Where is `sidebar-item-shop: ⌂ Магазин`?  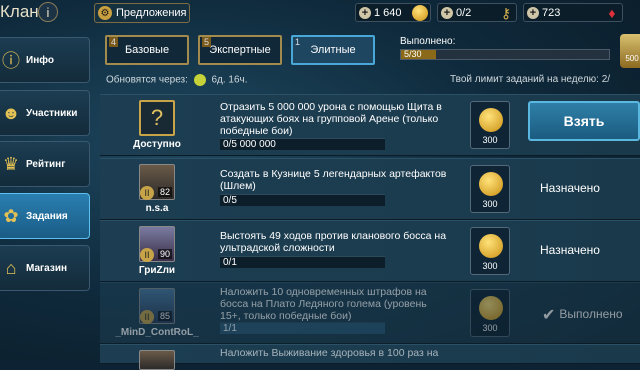 sidebar-item-shop: ⌂ Магазин is located at coordinates (45, 268).